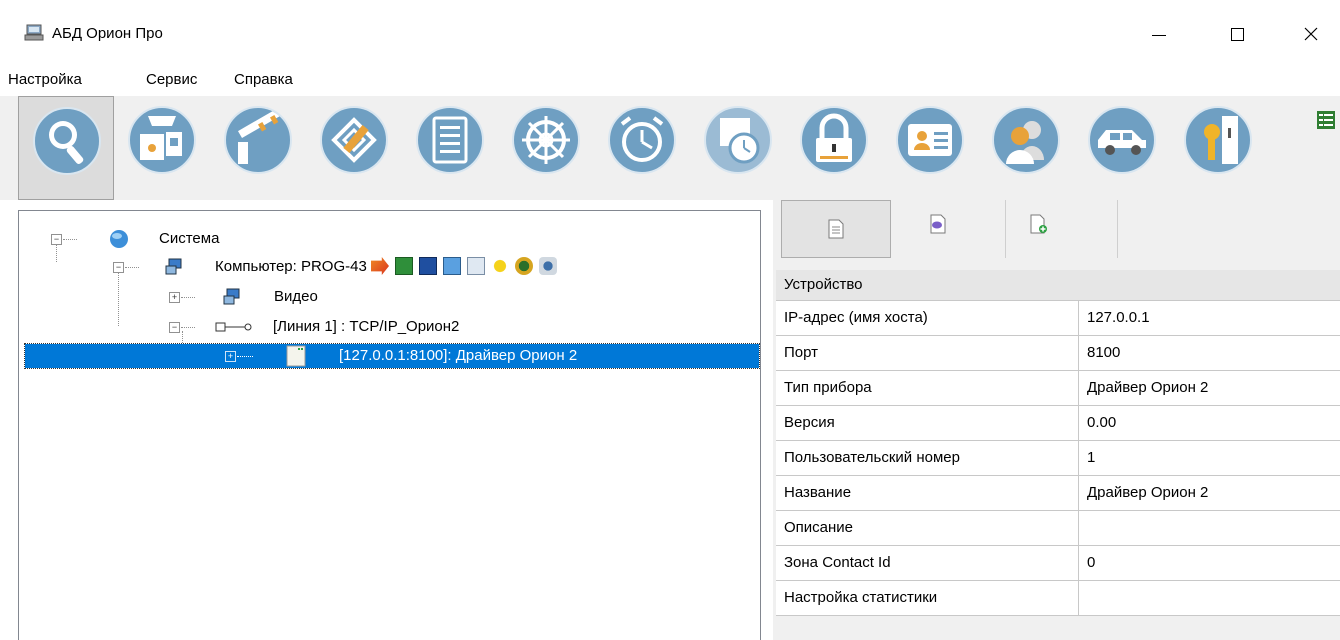  I want to click on property-row: Версия 0.00, so click(1058, 423).